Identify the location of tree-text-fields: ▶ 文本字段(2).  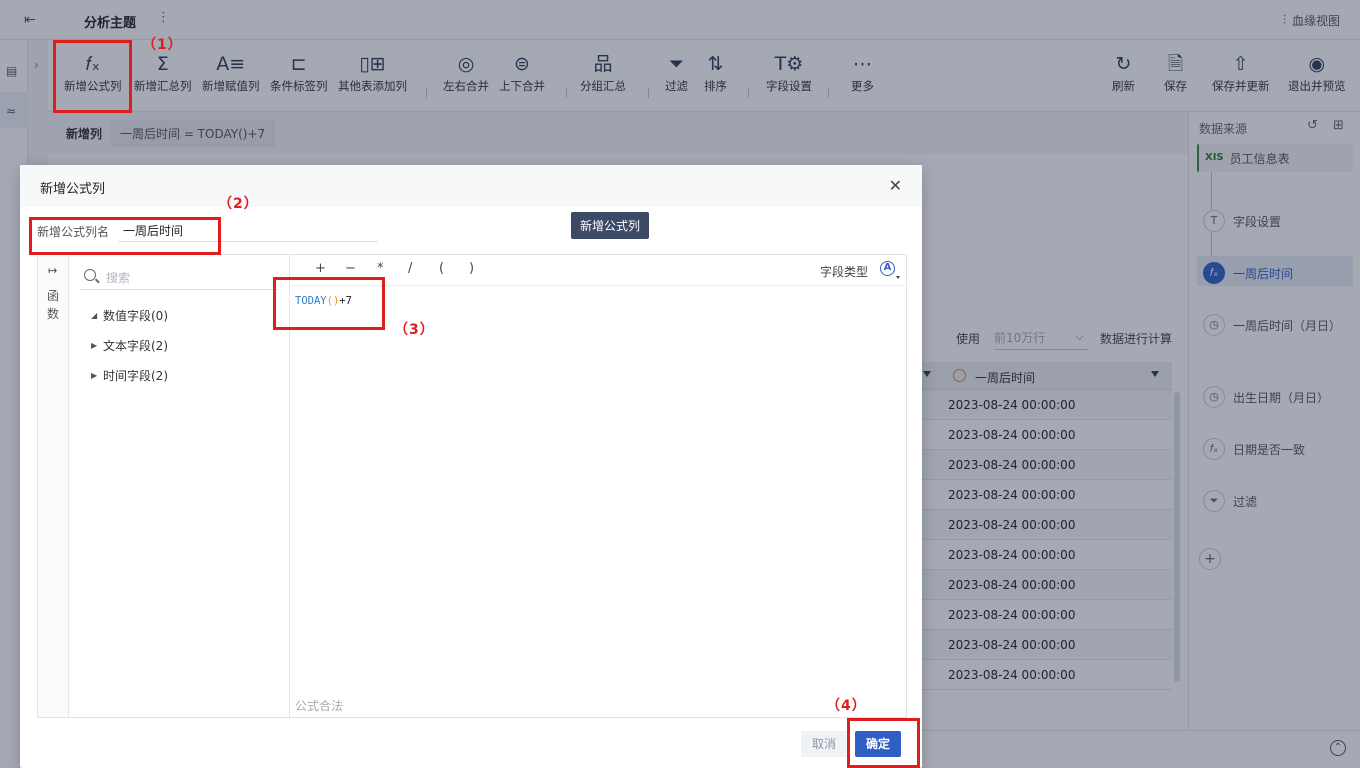
(129, 345).